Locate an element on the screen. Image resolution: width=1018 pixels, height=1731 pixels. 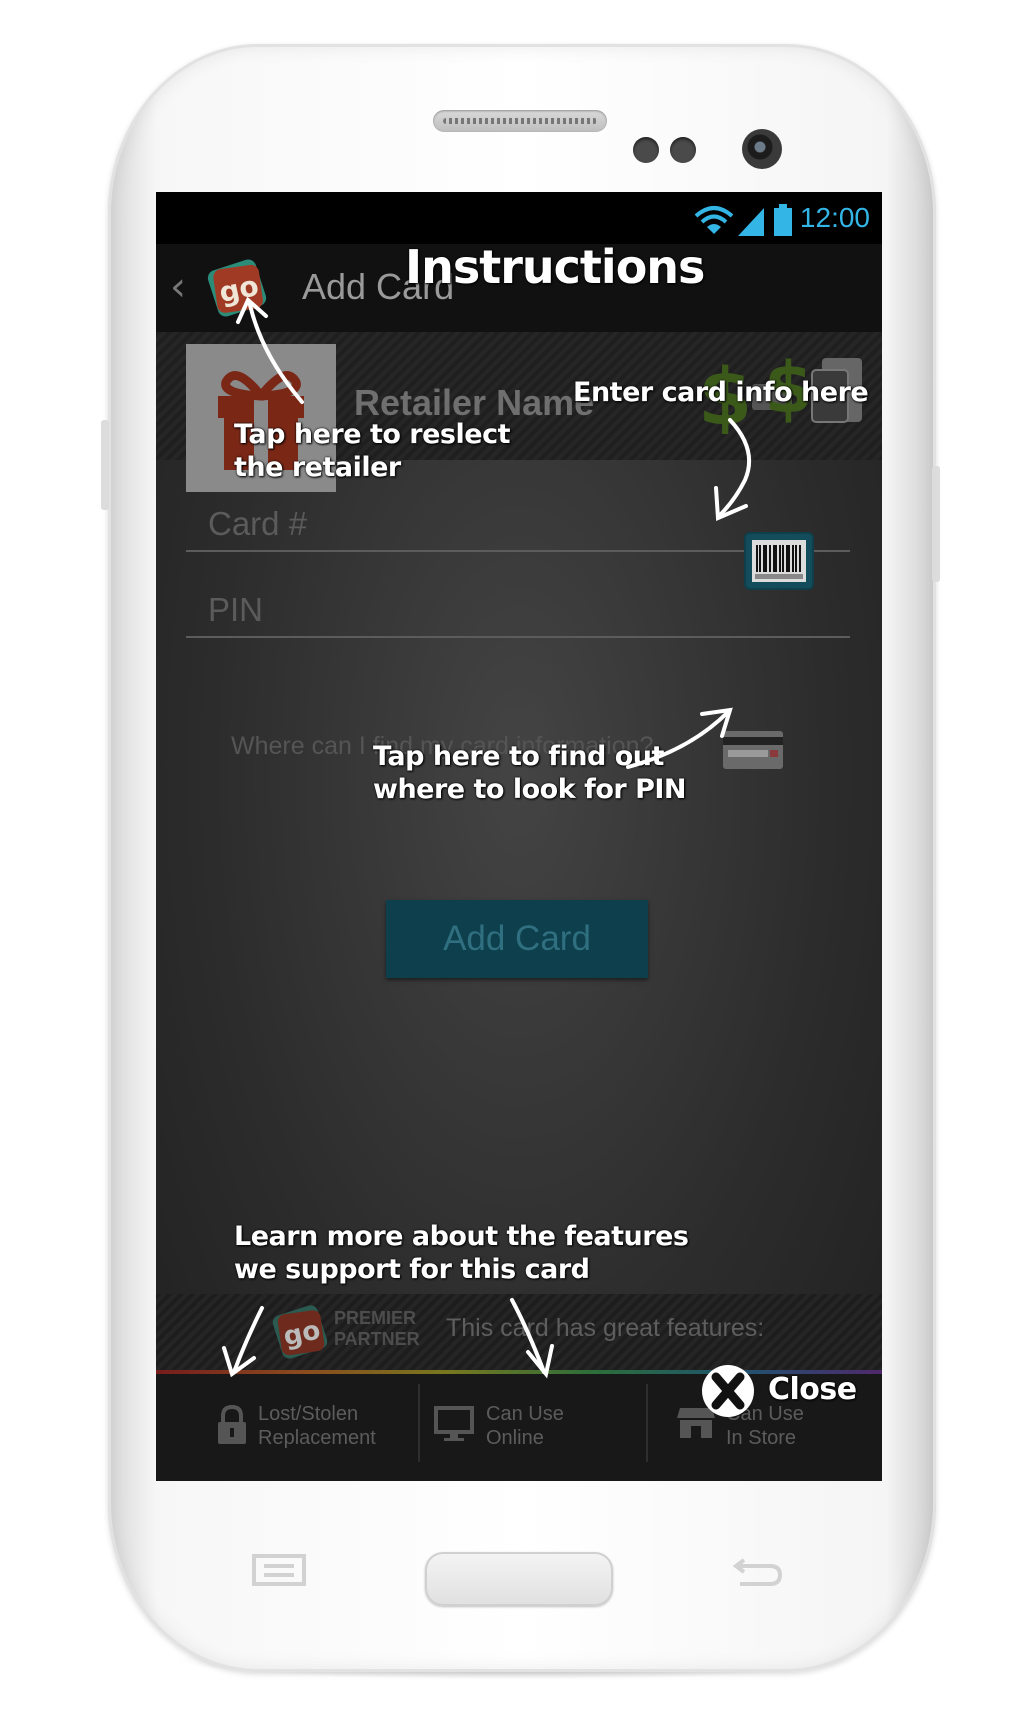
arrow-to-online is located at coordinates (528, 1336).